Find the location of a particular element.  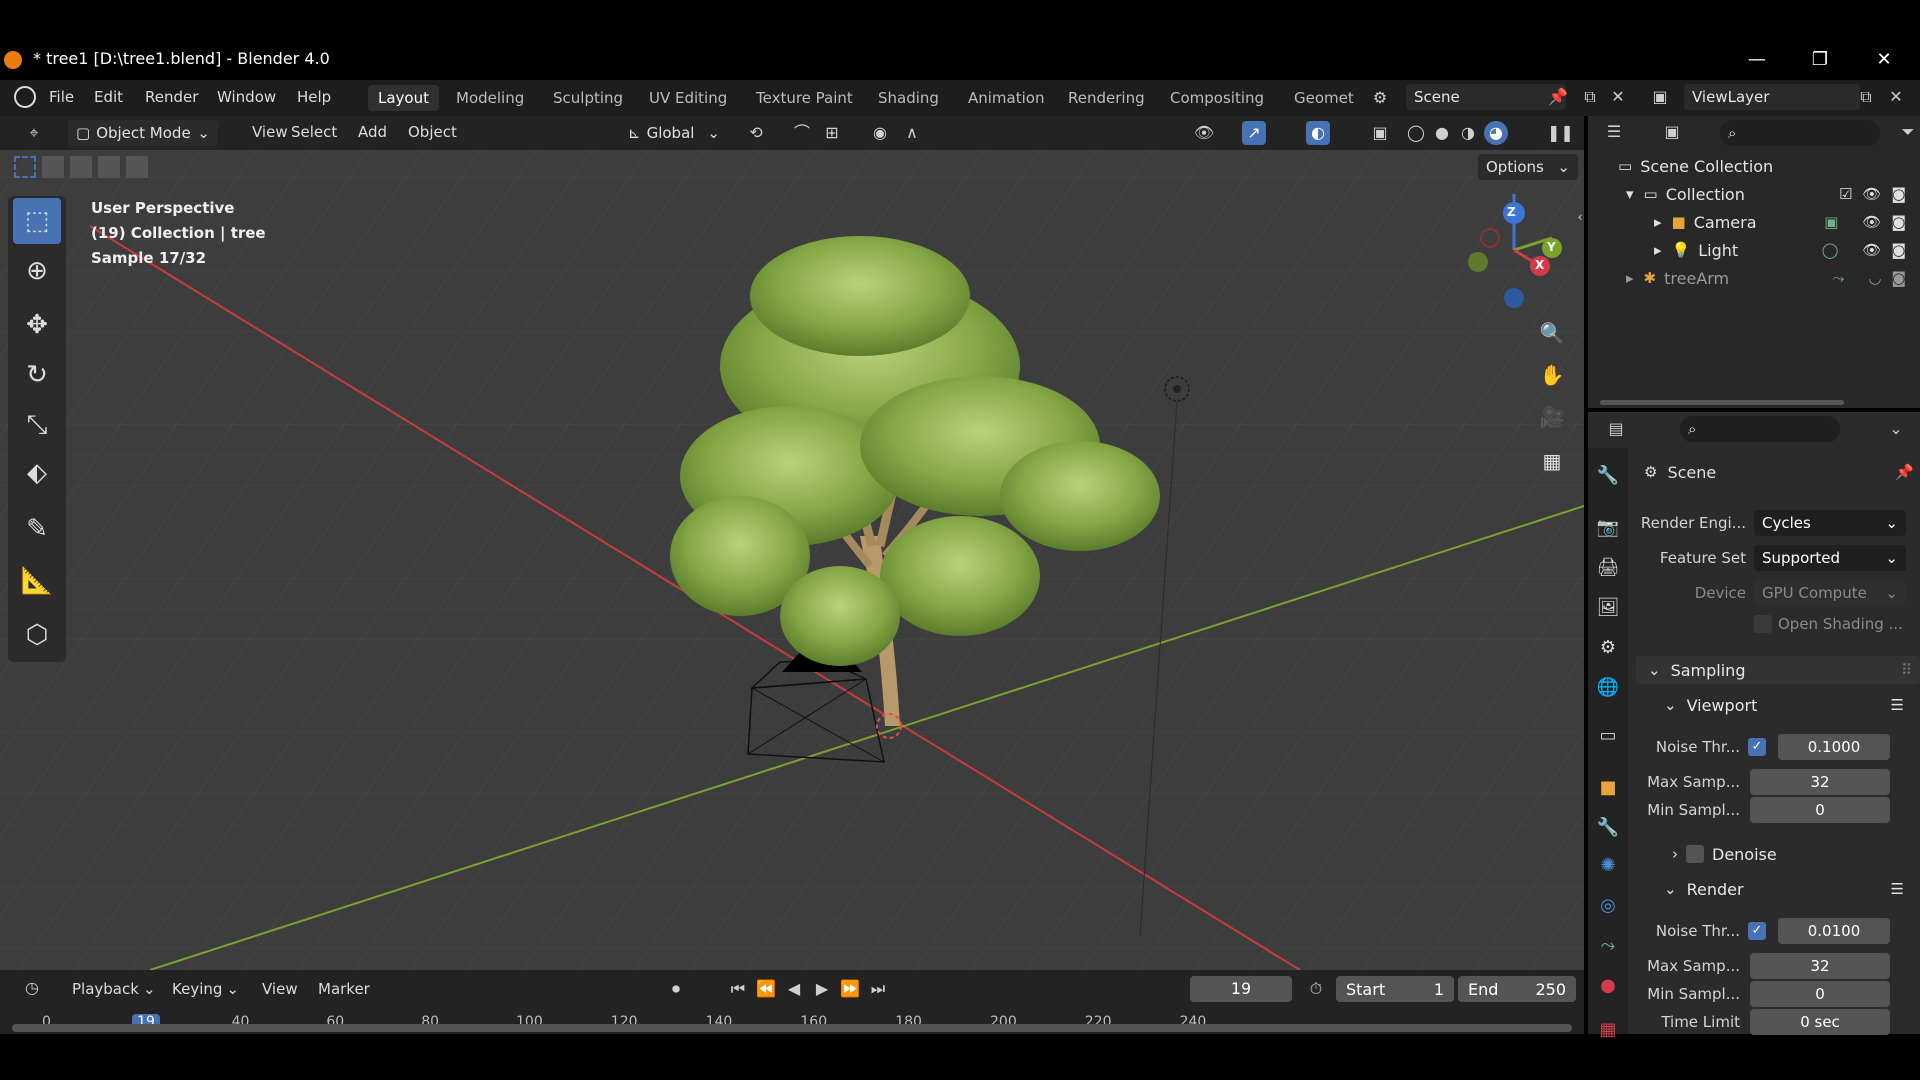

visibility-icon: 👁 is located at coordinates (1204, 133).